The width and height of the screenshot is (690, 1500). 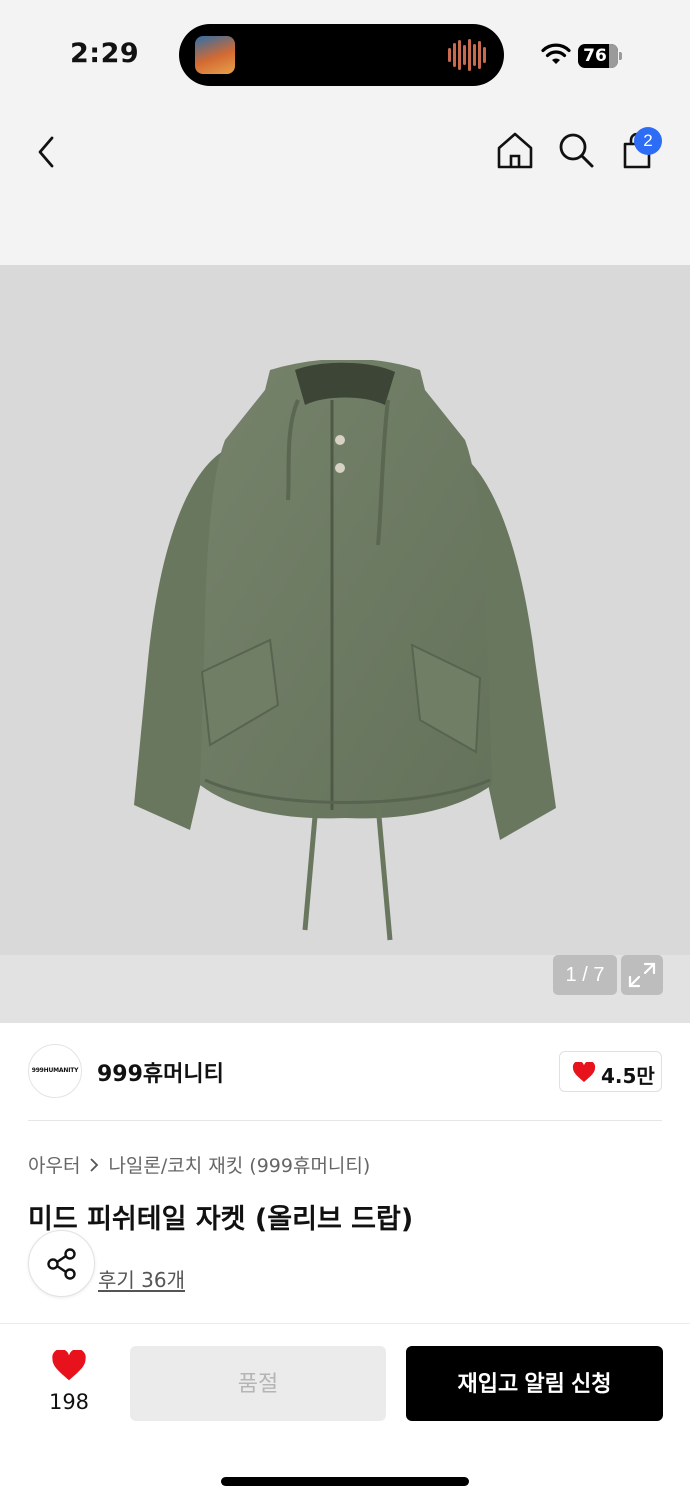 I want to click on expand-icon, so click(x=642, y=975).